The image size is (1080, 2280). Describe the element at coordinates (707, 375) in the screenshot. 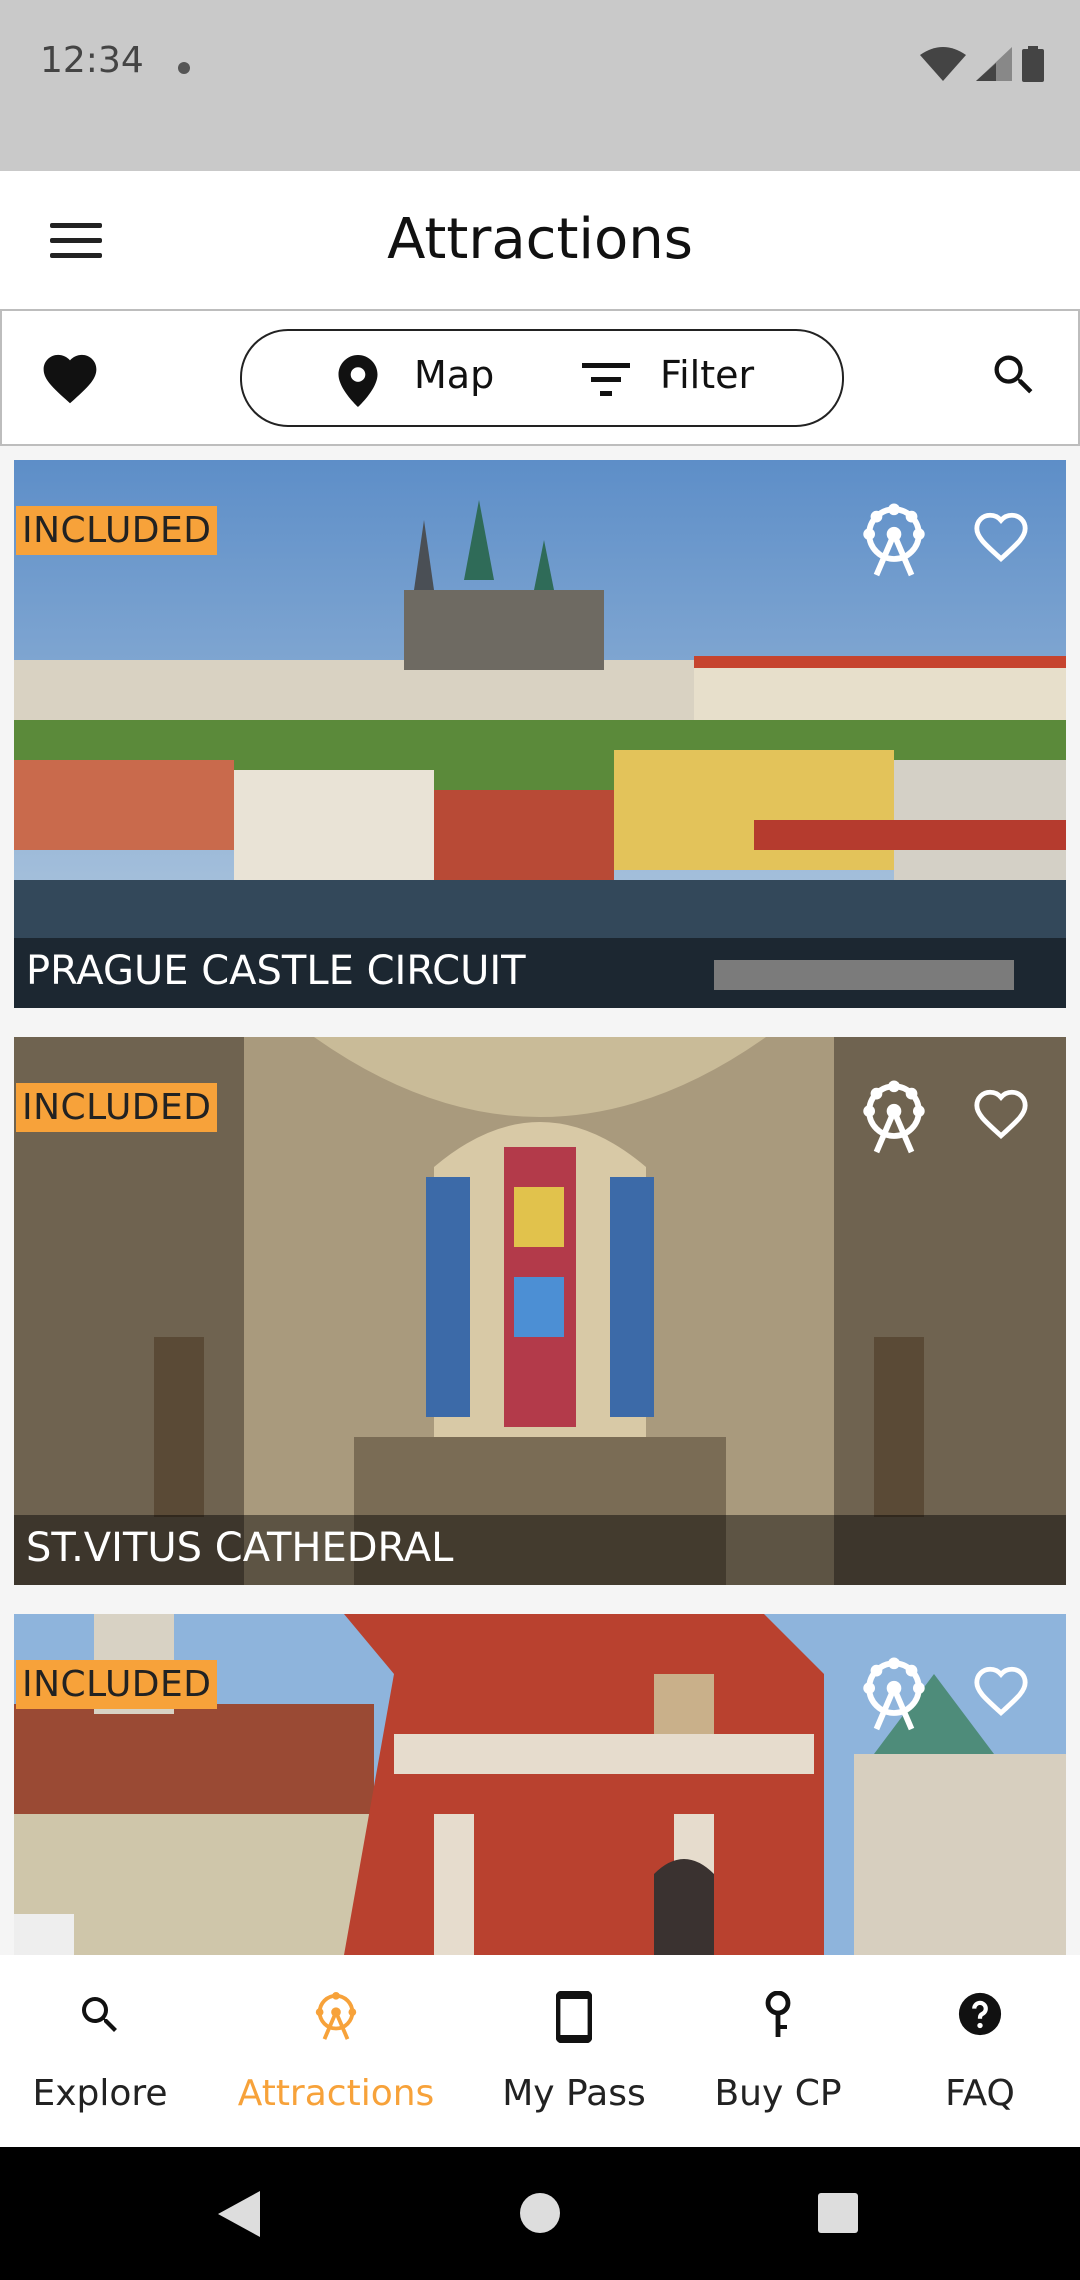

I see `filter-button: Filter` at that location.